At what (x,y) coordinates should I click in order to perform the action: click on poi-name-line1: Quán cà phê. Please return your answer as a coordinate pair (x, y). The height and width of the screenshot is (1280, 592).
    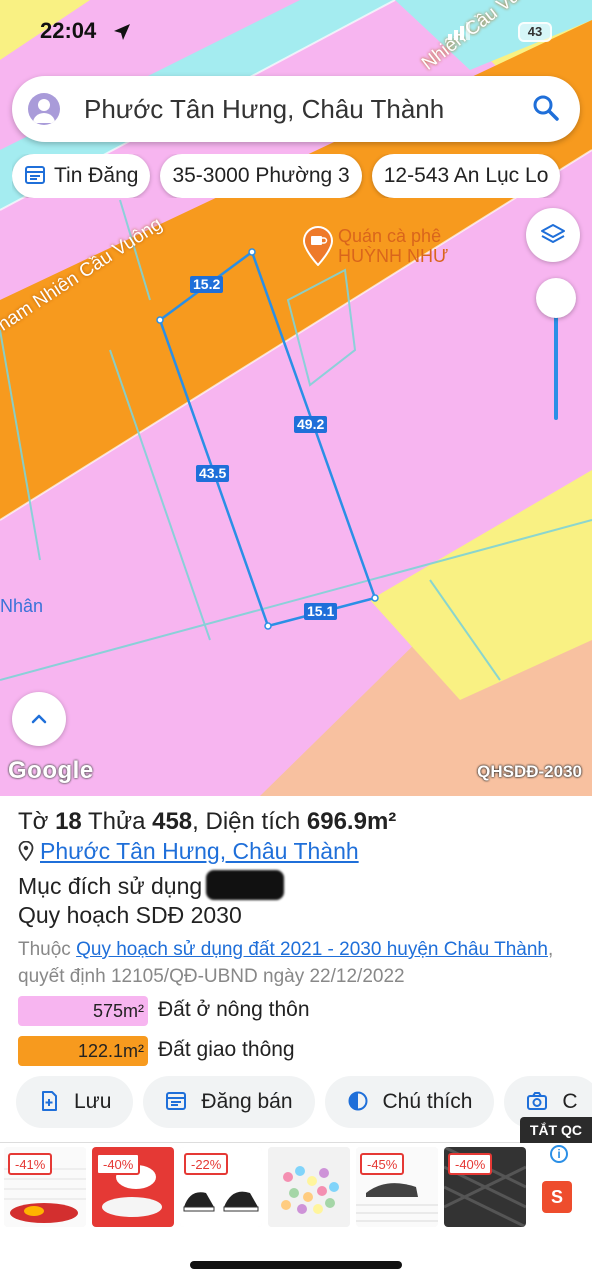
    Looking at the image, I should click on (390, 236).